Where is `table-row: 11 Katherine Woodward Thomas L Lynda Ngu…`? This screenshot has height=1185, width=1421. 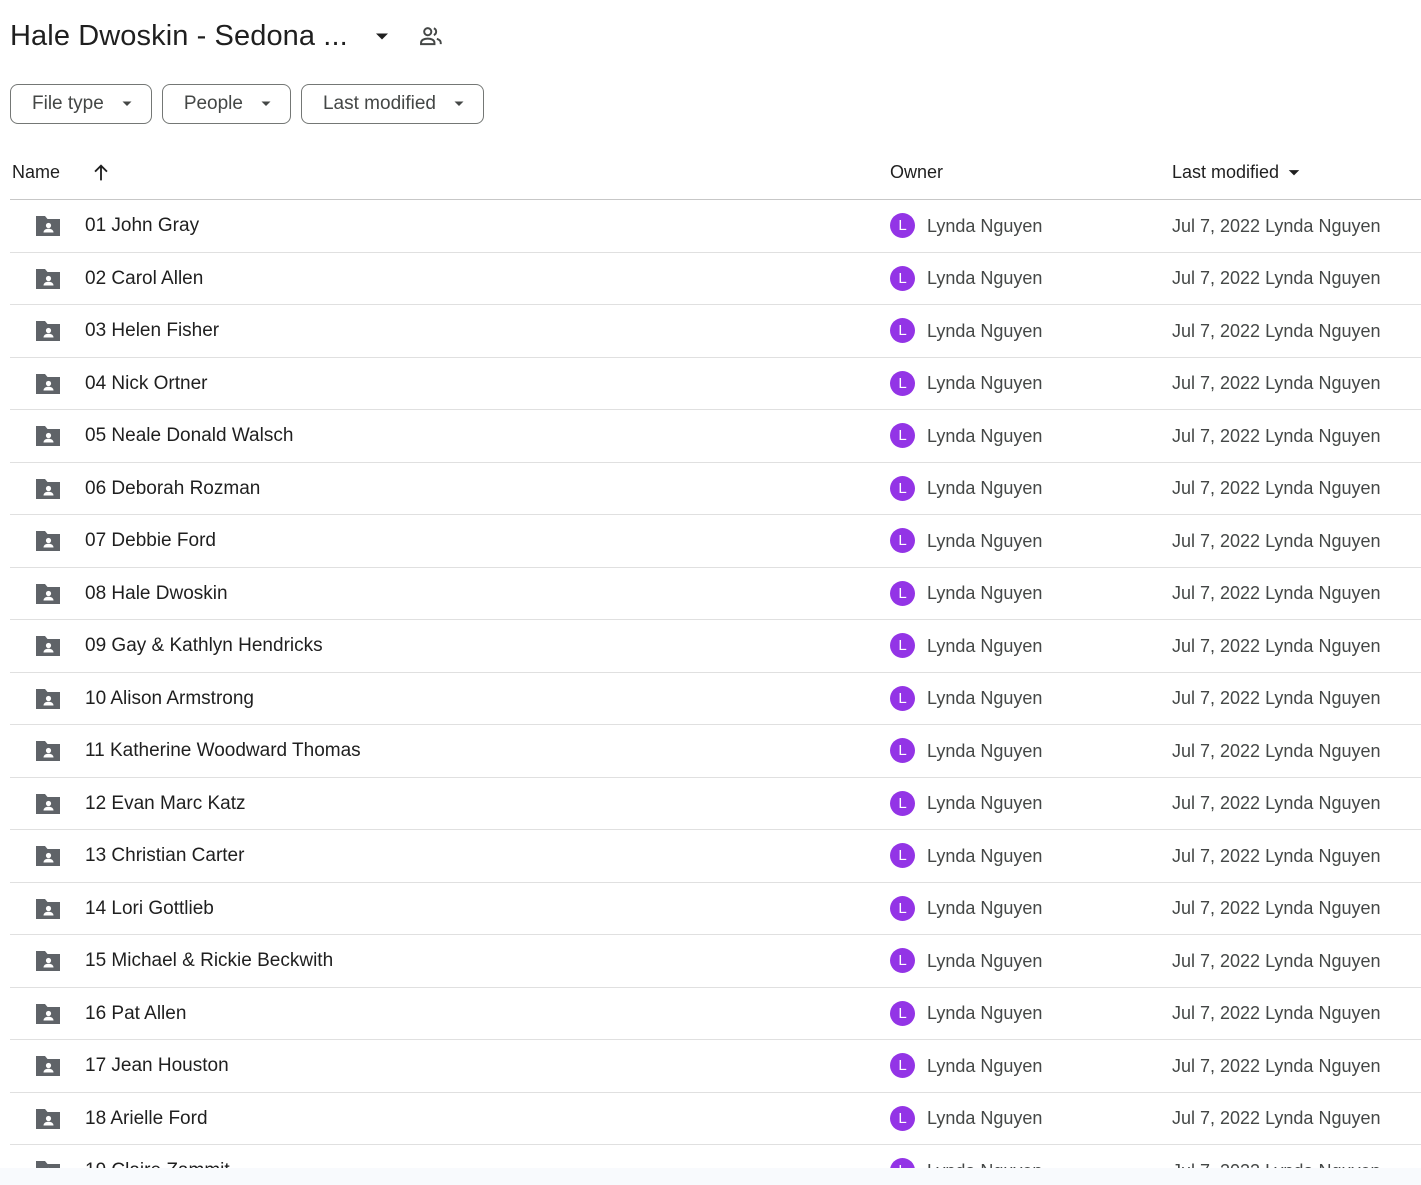 table-row: 11 Katherine Woodward Thomas L Lynda Ngu… is located at coordinates (715, 751).